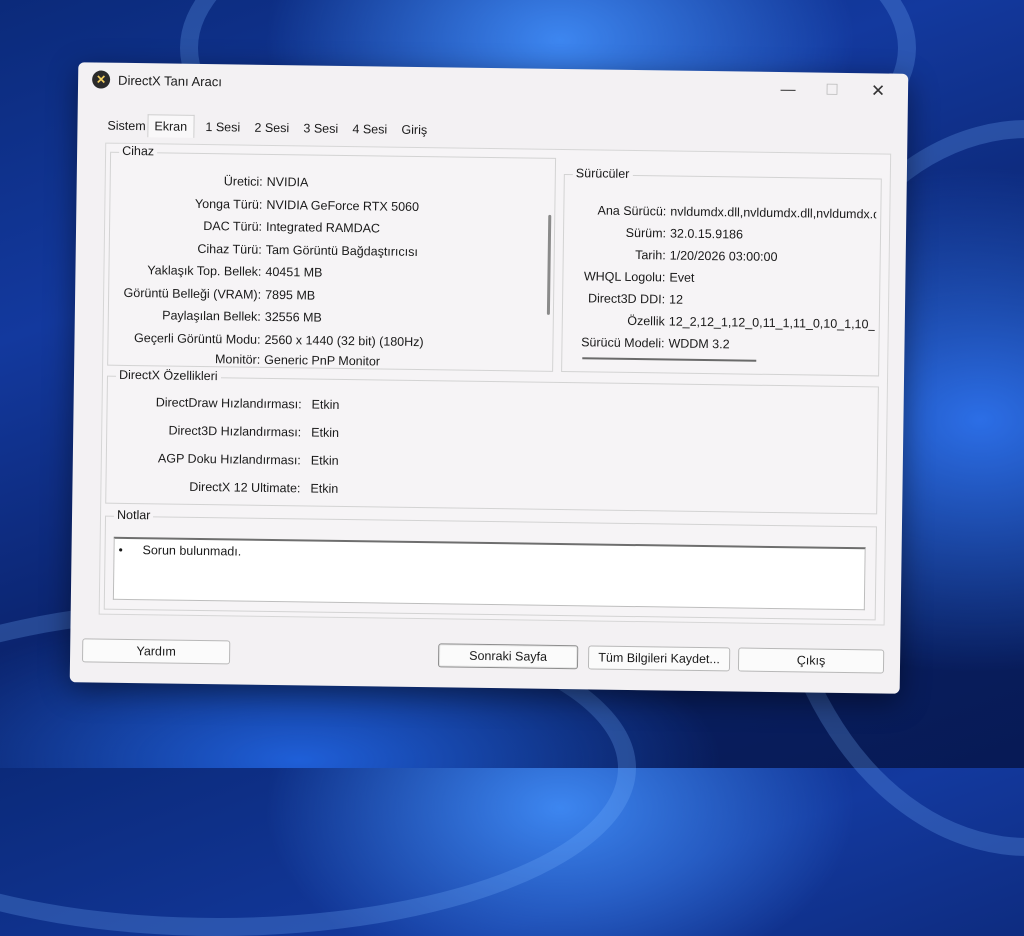 The image size is (1024, 936). I want to click on device-label: Görüntü Belleği (VRAM):, so click(192, 294).